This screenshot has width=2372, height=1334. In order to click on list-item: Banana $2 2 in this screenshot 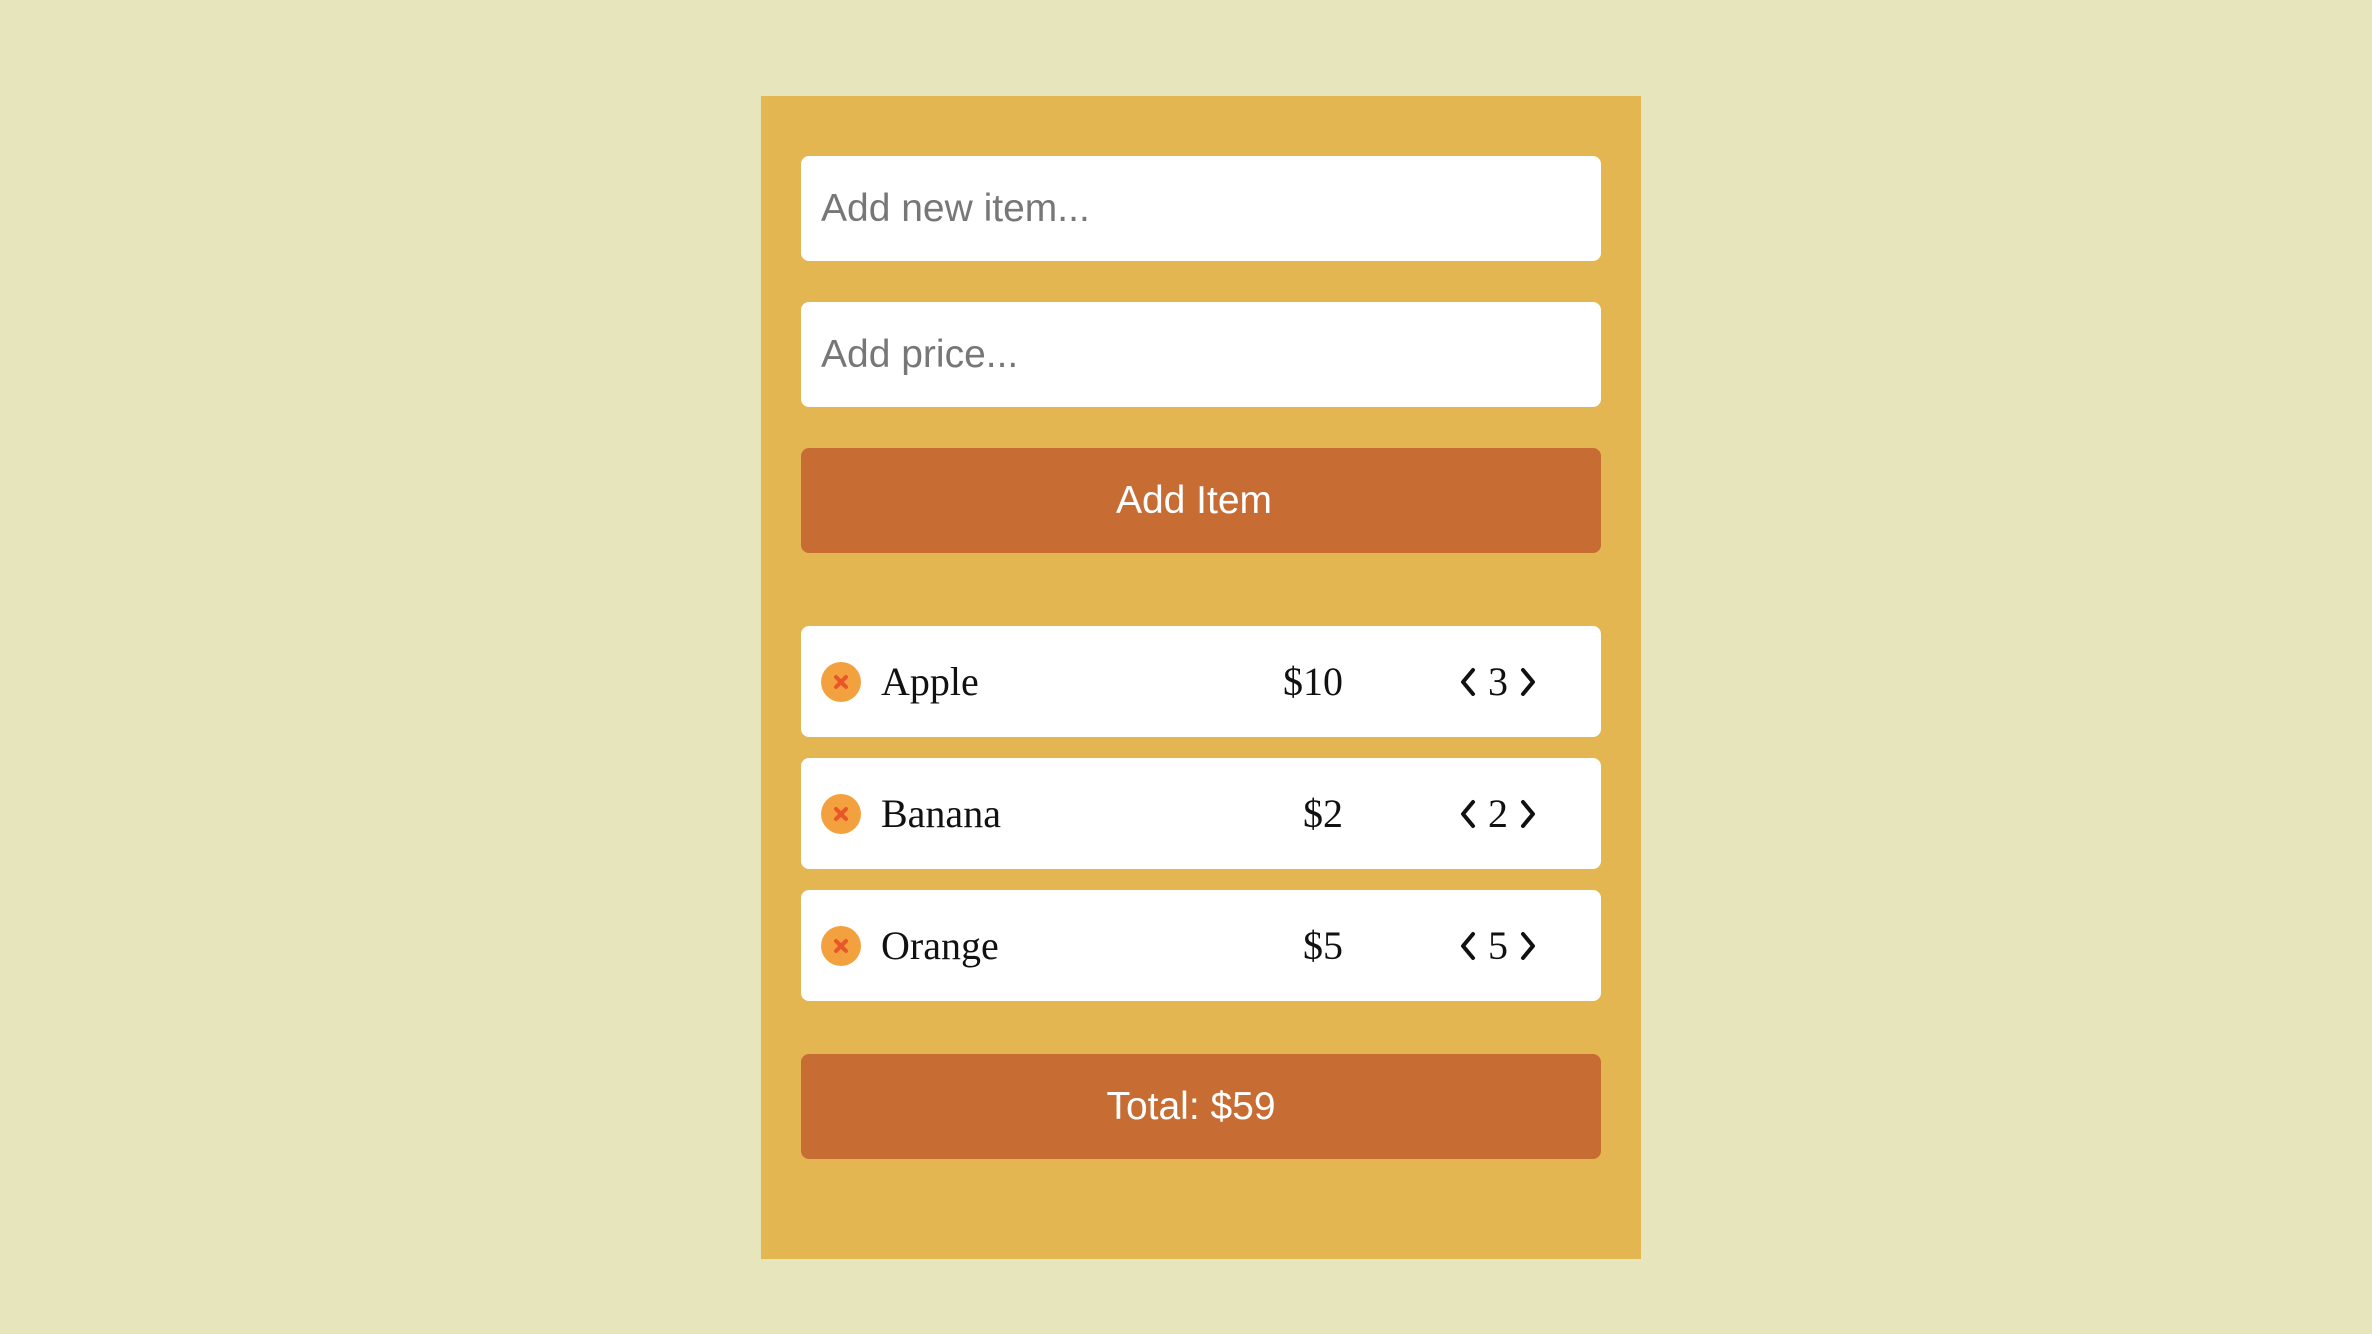, I will do `click(1201, 813)`.